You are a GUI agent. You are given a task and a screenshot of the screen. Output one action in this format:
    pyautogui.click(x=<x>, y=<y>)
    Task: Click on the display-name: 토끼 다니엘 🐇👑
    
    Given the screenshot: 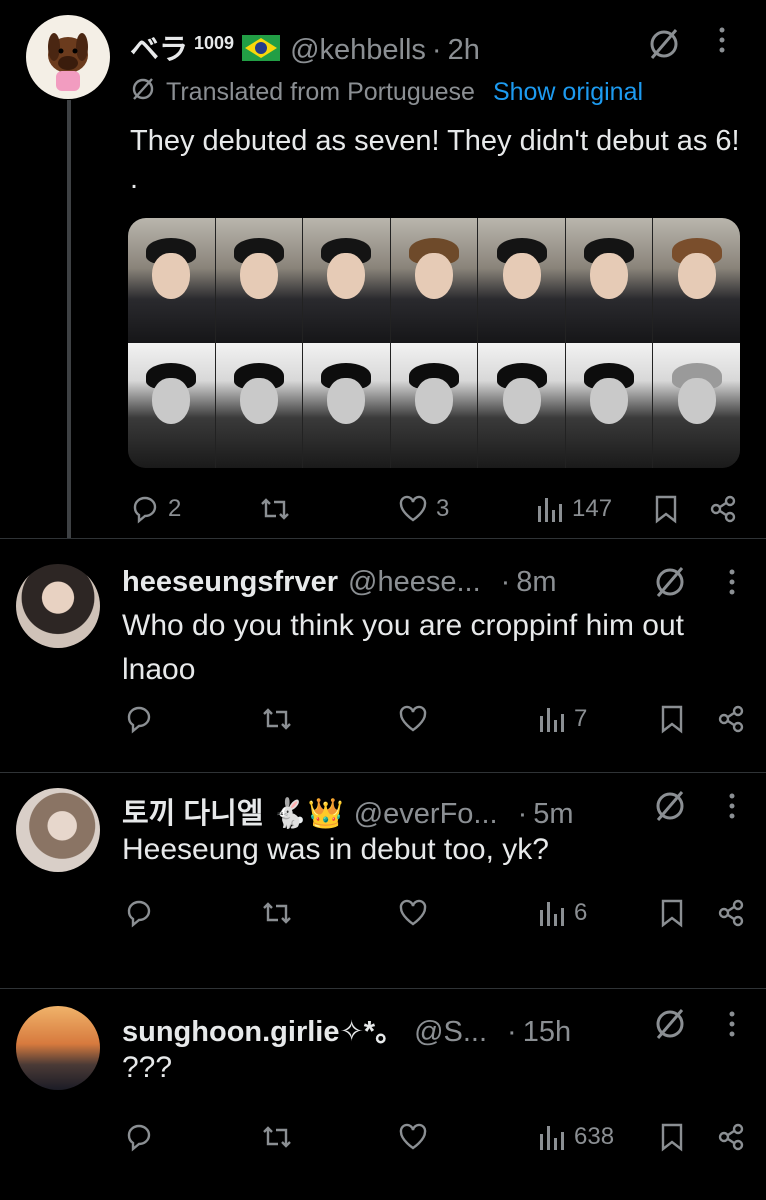 What is the action you would take?
    pyautogui.click(x=233, y=811)
    